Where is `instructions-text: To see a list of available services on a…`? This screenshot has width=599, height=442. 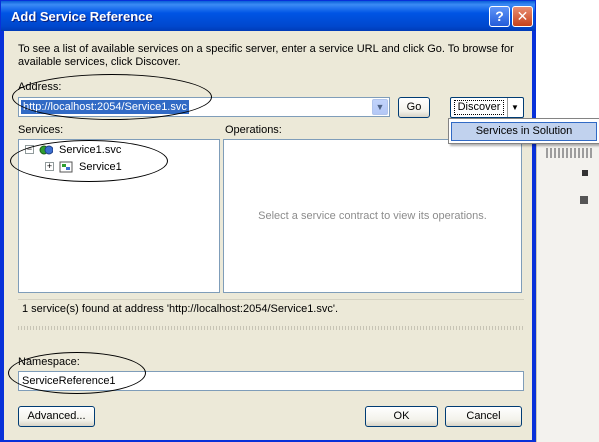 instructions-text: To see a list of available services on a… is located at coordinates (266, 55).